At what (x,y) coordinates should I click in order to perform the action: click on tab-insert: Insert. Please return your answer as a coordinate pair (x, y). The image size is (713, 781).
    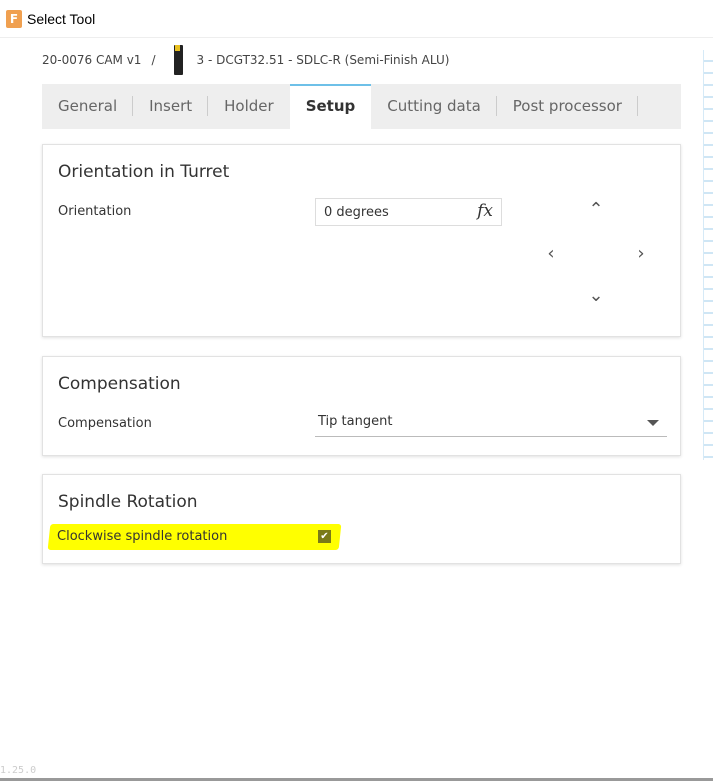
    Looking at the image, I should click on (171, 106).